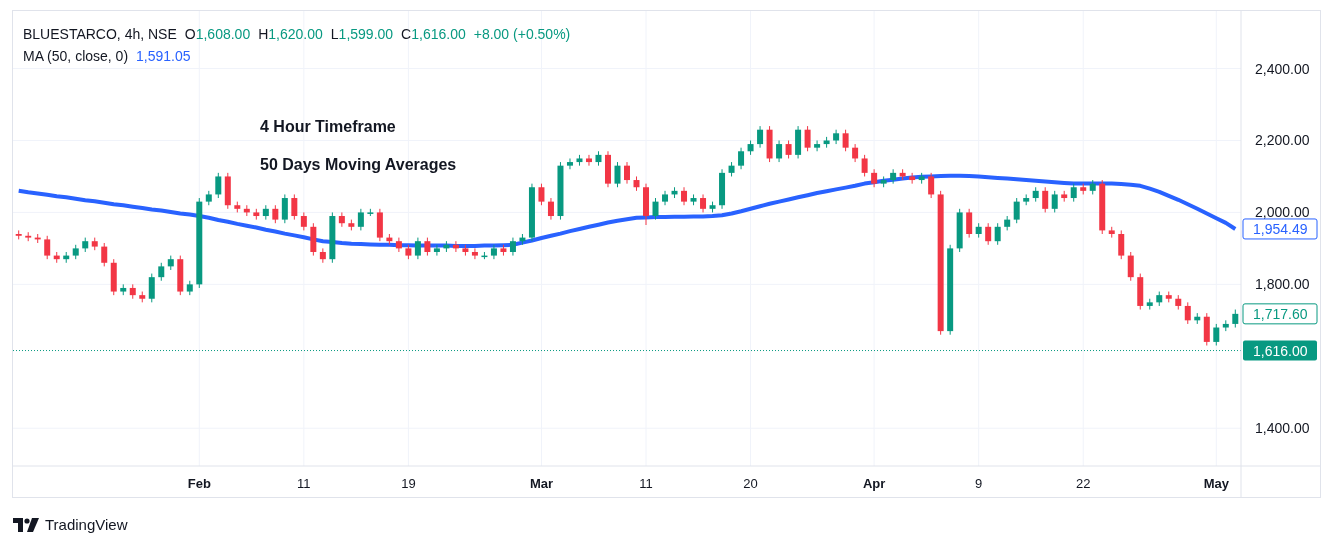  Describe the element at coordinates (408, 483) in the screenshot. I see `time-axis-label: 19` at that location.